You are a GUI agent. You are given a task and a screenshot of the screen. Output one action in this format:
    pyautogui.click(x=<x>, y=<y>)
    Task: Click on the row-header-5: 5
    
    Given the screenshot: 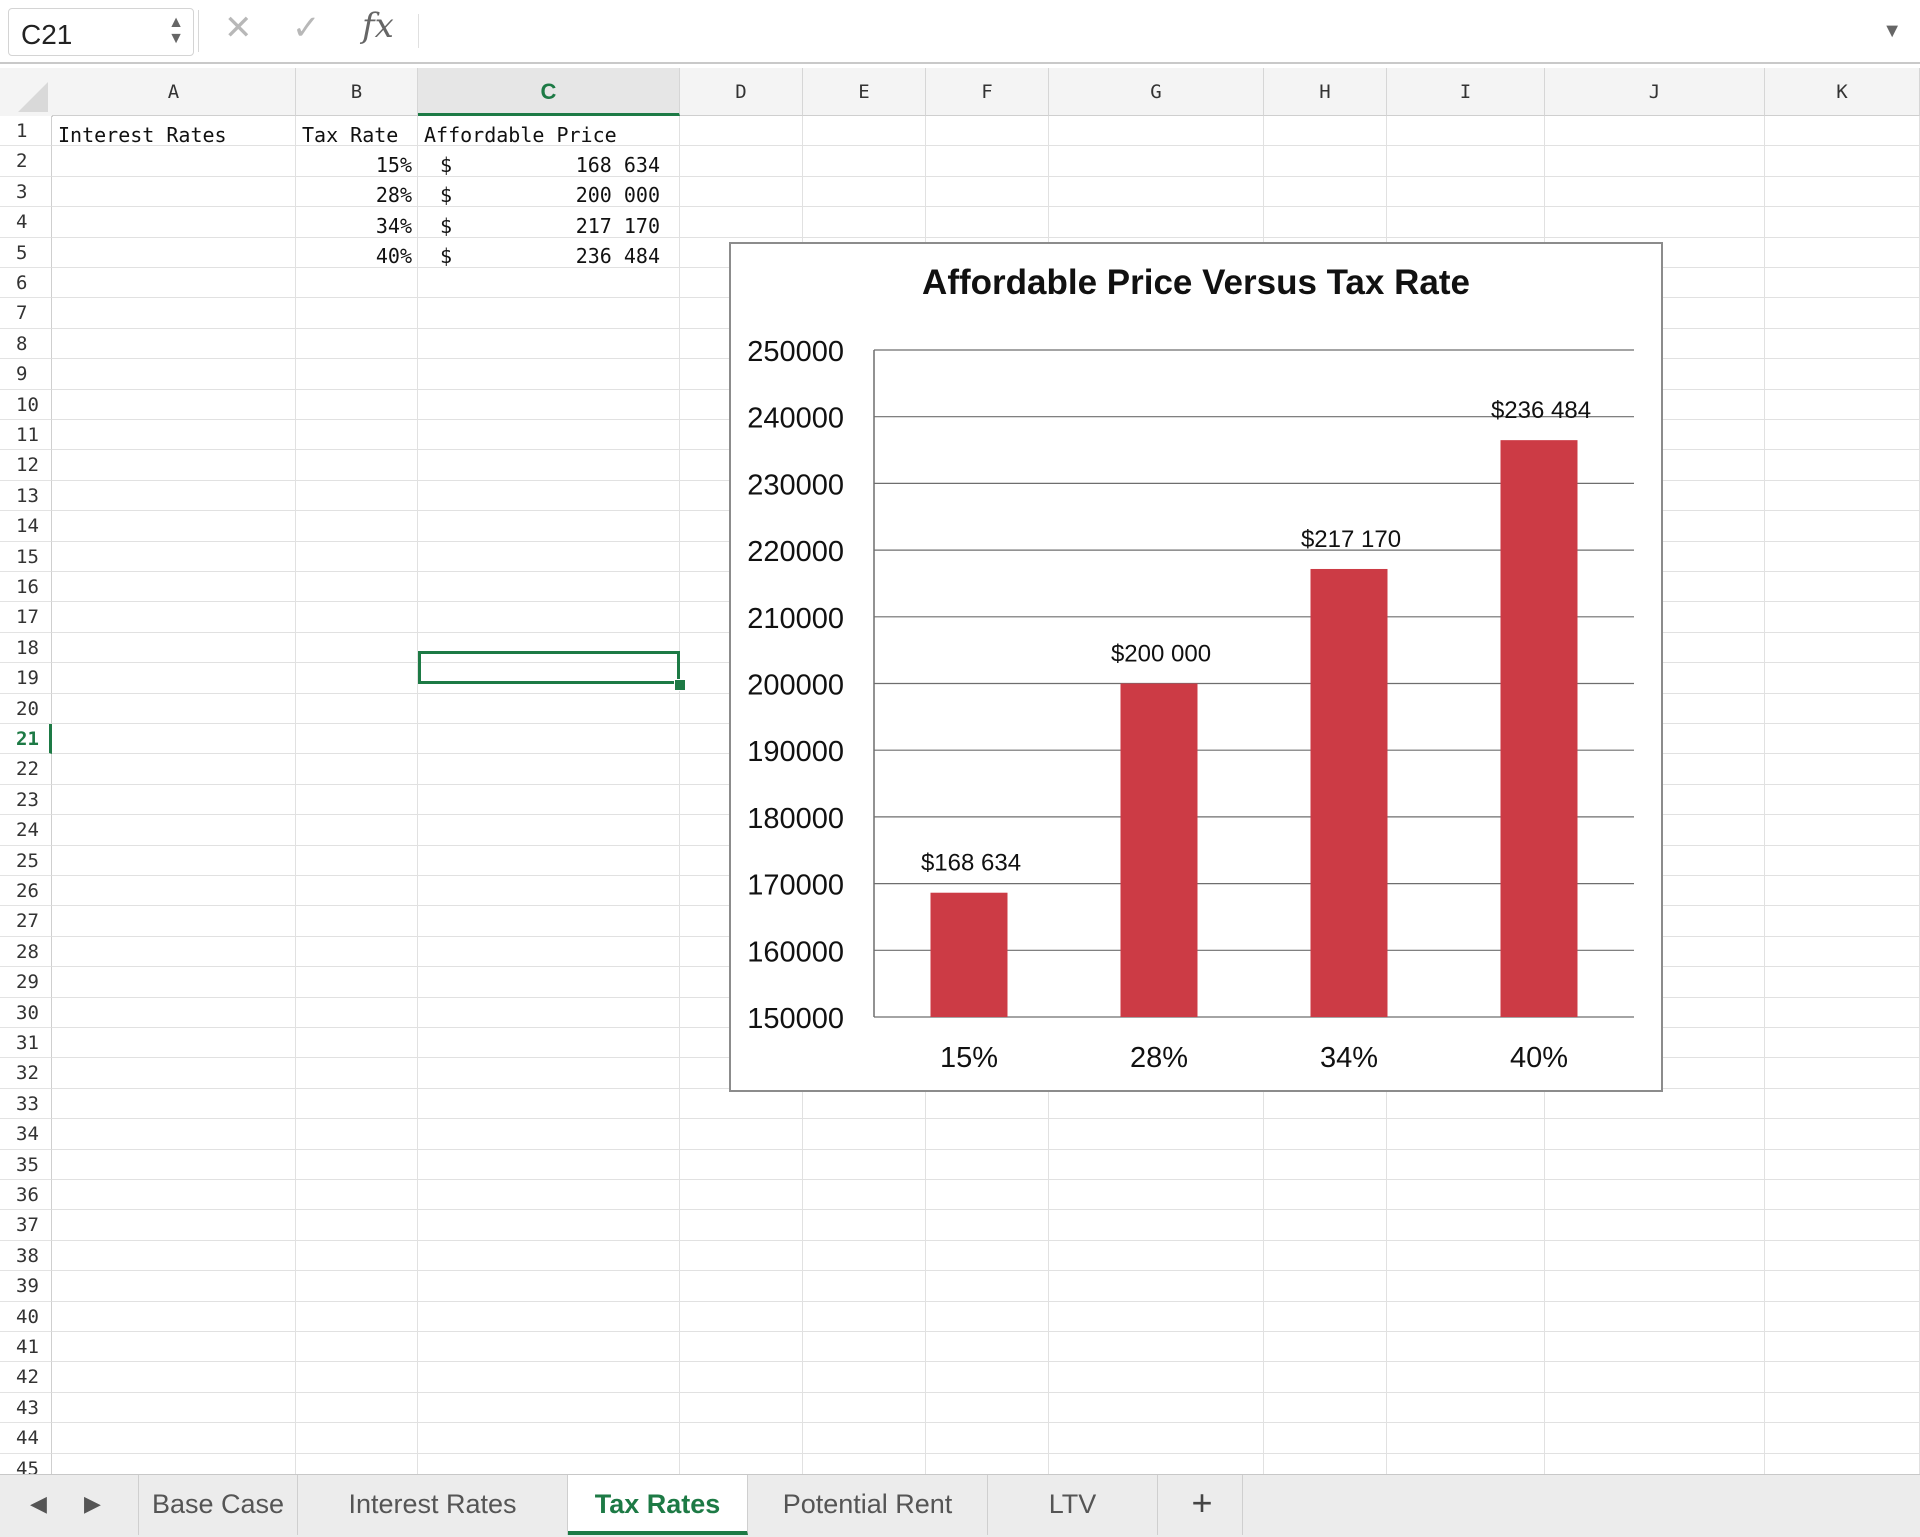 What is the action you would take?
    pyautogui.click(x=26, y=252)
    